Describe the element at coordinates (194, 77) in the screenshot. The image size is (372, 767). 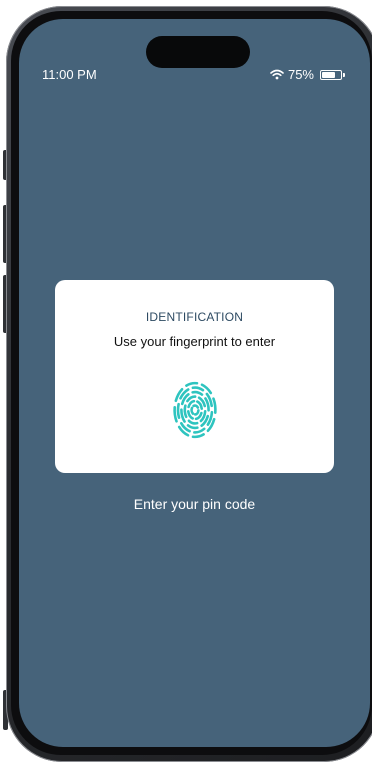
I see `status-bar: 11:00 PM 75%` at that location.